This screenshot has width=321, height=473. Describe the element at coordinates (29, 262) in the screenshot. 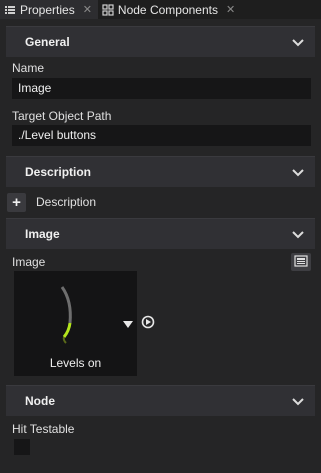

I see `image-label: Image` at that location.